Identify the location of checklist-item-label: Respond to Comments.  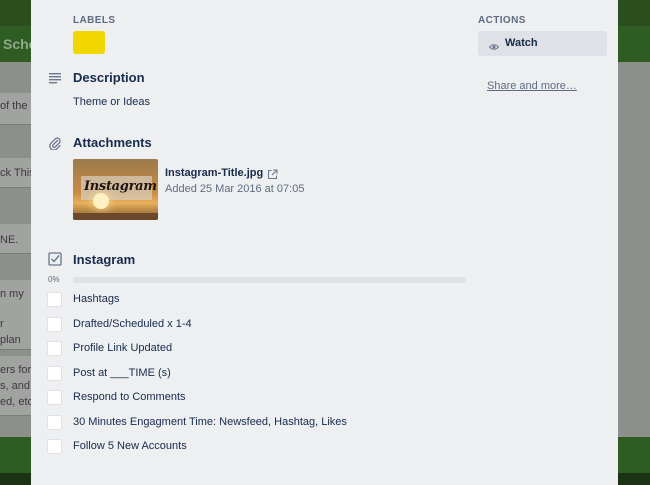
(129, 397).